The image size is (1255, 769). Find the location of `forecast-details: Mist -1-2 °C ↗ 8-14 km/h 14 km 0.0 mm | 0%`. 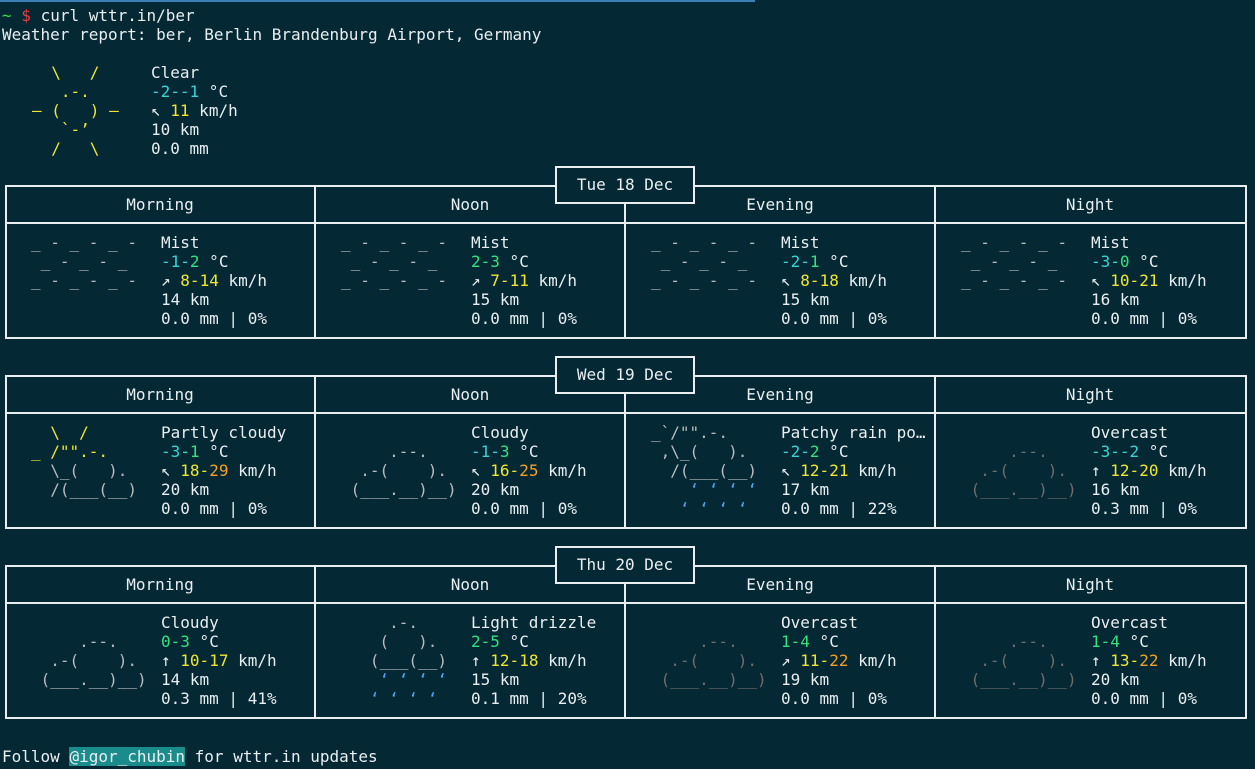

forecast-details: Mist -1-2 °C ↗ 8-14 km/h 14 km 0.0 mm | 0% is located at coordinates (214, 280).